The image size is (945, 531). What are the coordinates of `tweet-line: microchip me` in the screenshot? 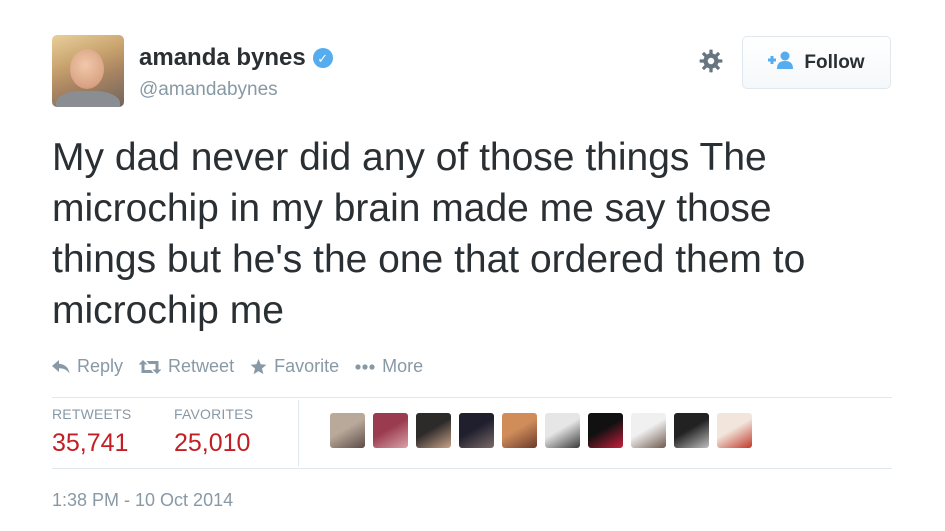 It's located at (168, 310).